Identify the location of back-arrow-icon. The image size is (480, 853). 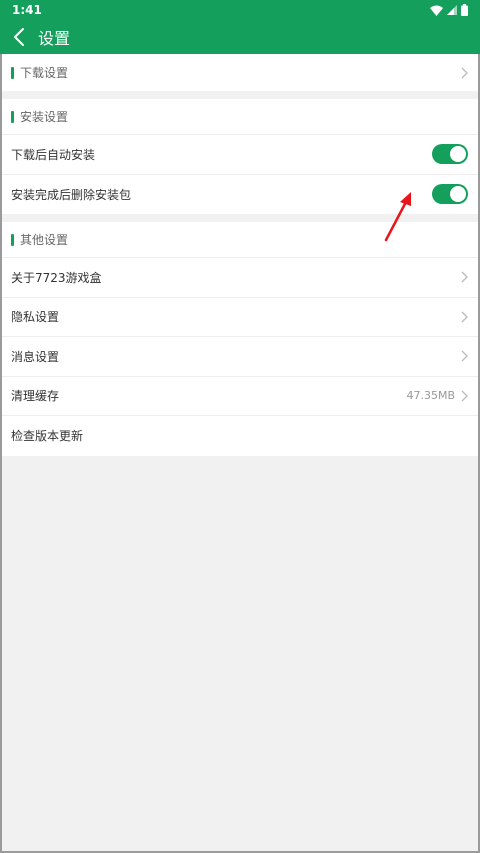
(19, 37).